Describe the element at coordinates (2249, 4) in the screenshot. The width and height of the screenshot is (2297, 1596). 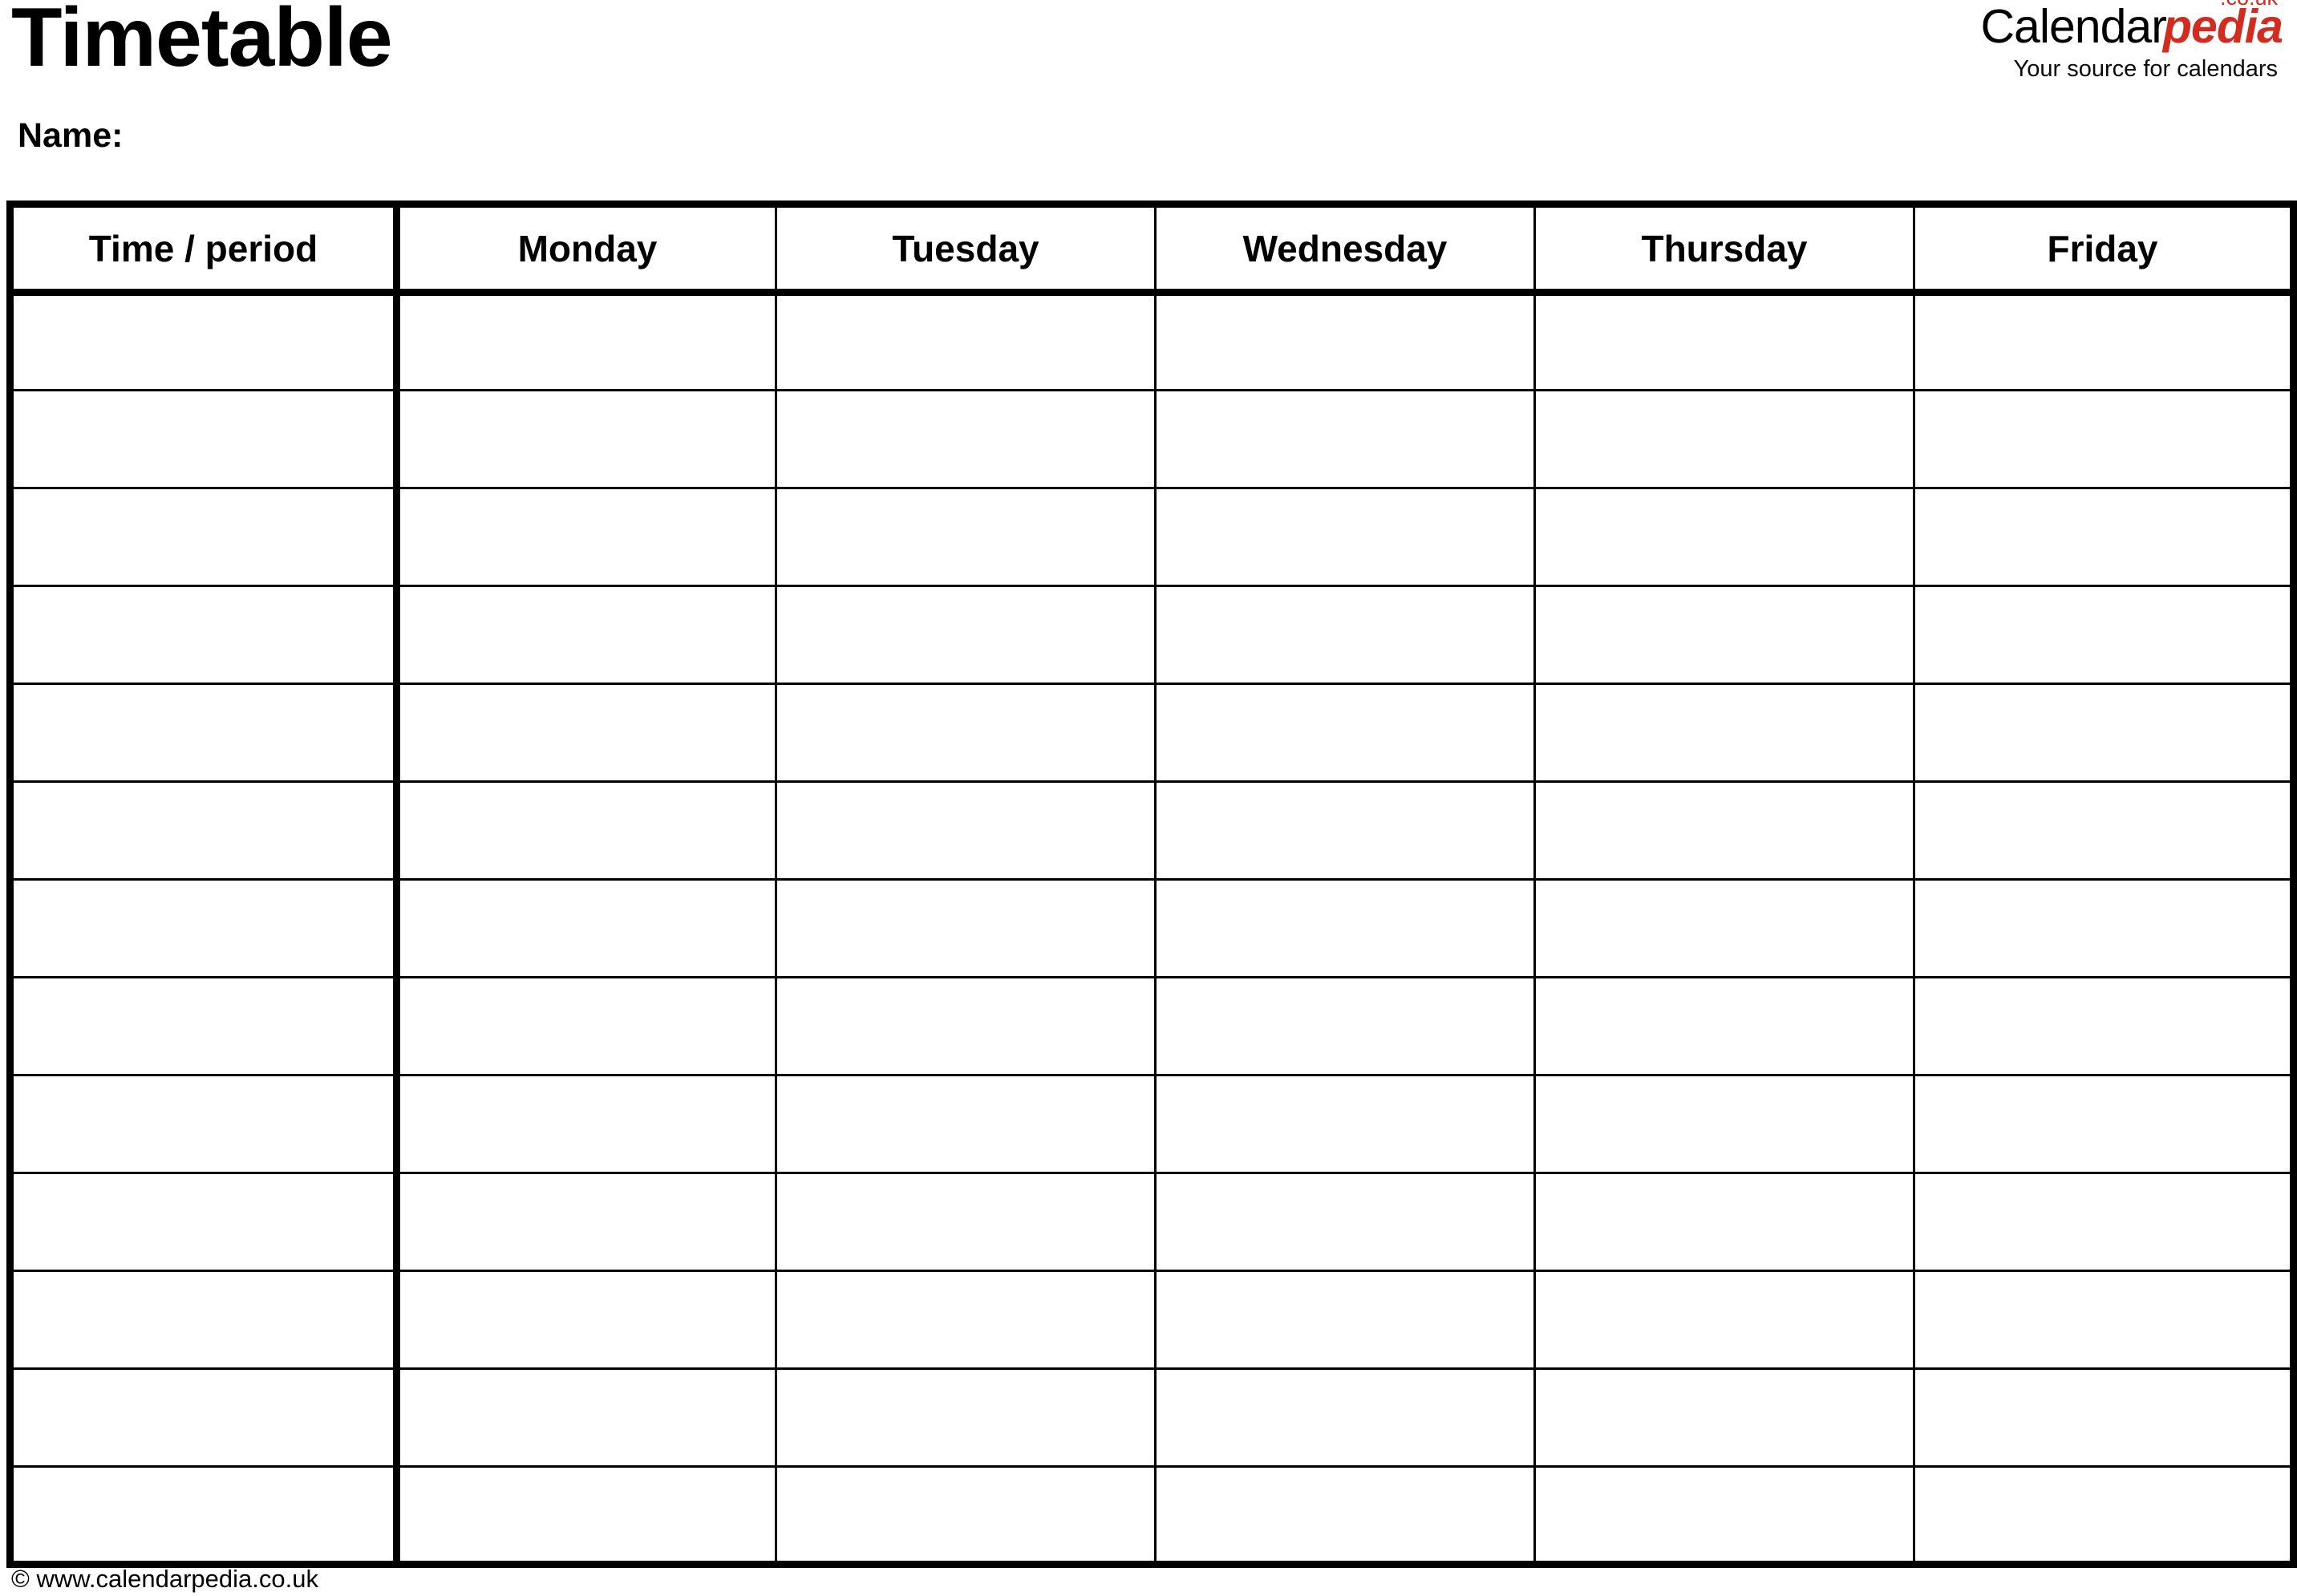
I see `brand-tld-label: .co.uk` at that location.